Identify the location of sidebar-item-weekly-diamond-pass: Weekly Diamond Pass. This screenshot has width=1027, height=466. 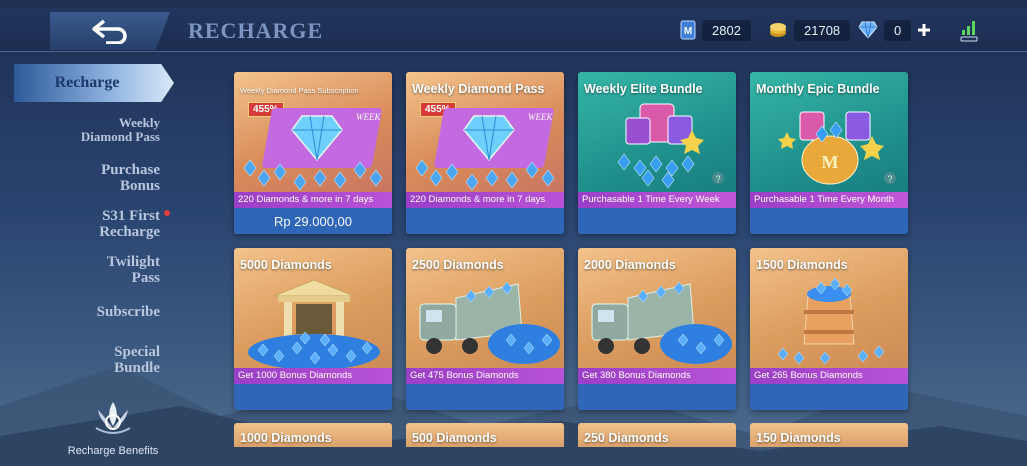
(85, 130).